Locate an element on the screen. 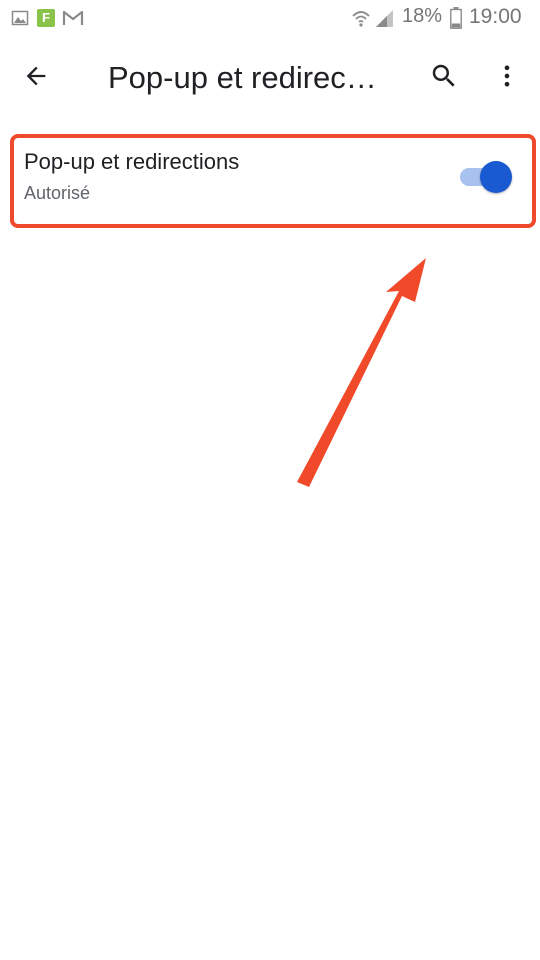  search-icon is located at coordinates (444, 78).